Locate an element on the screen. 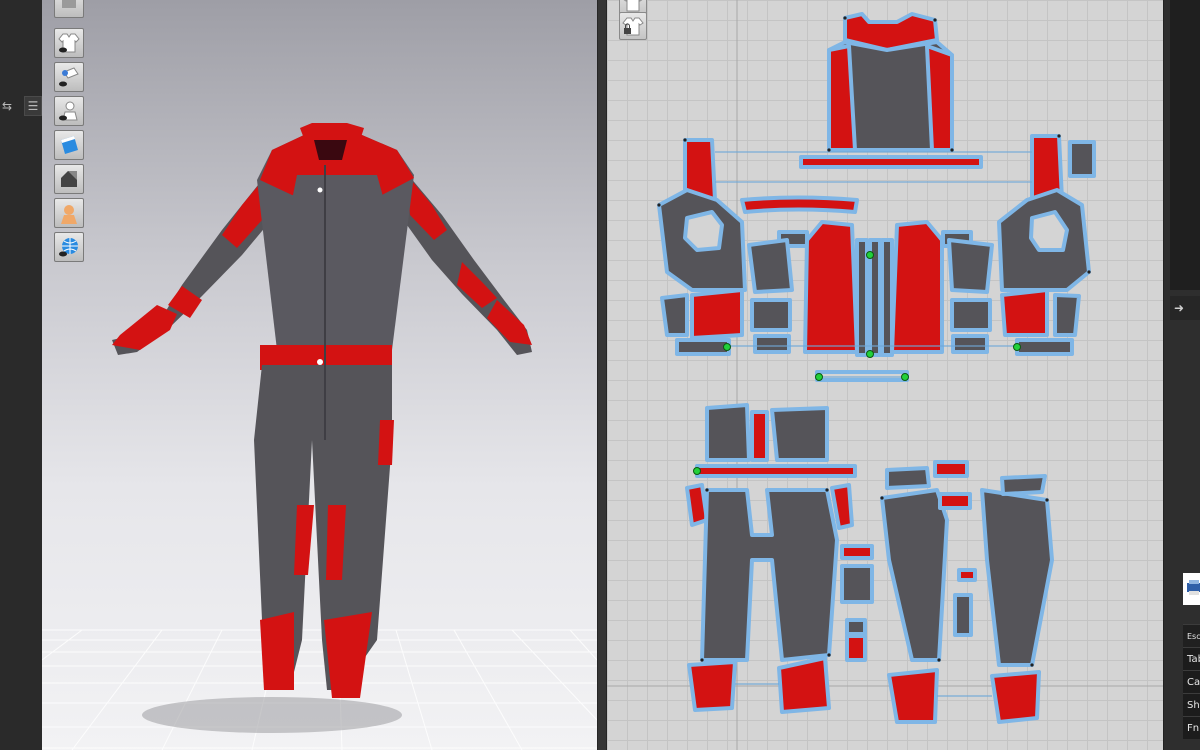 This screenshot has height=750, width=1200. lock-icon is located at coordinates (633, 26).